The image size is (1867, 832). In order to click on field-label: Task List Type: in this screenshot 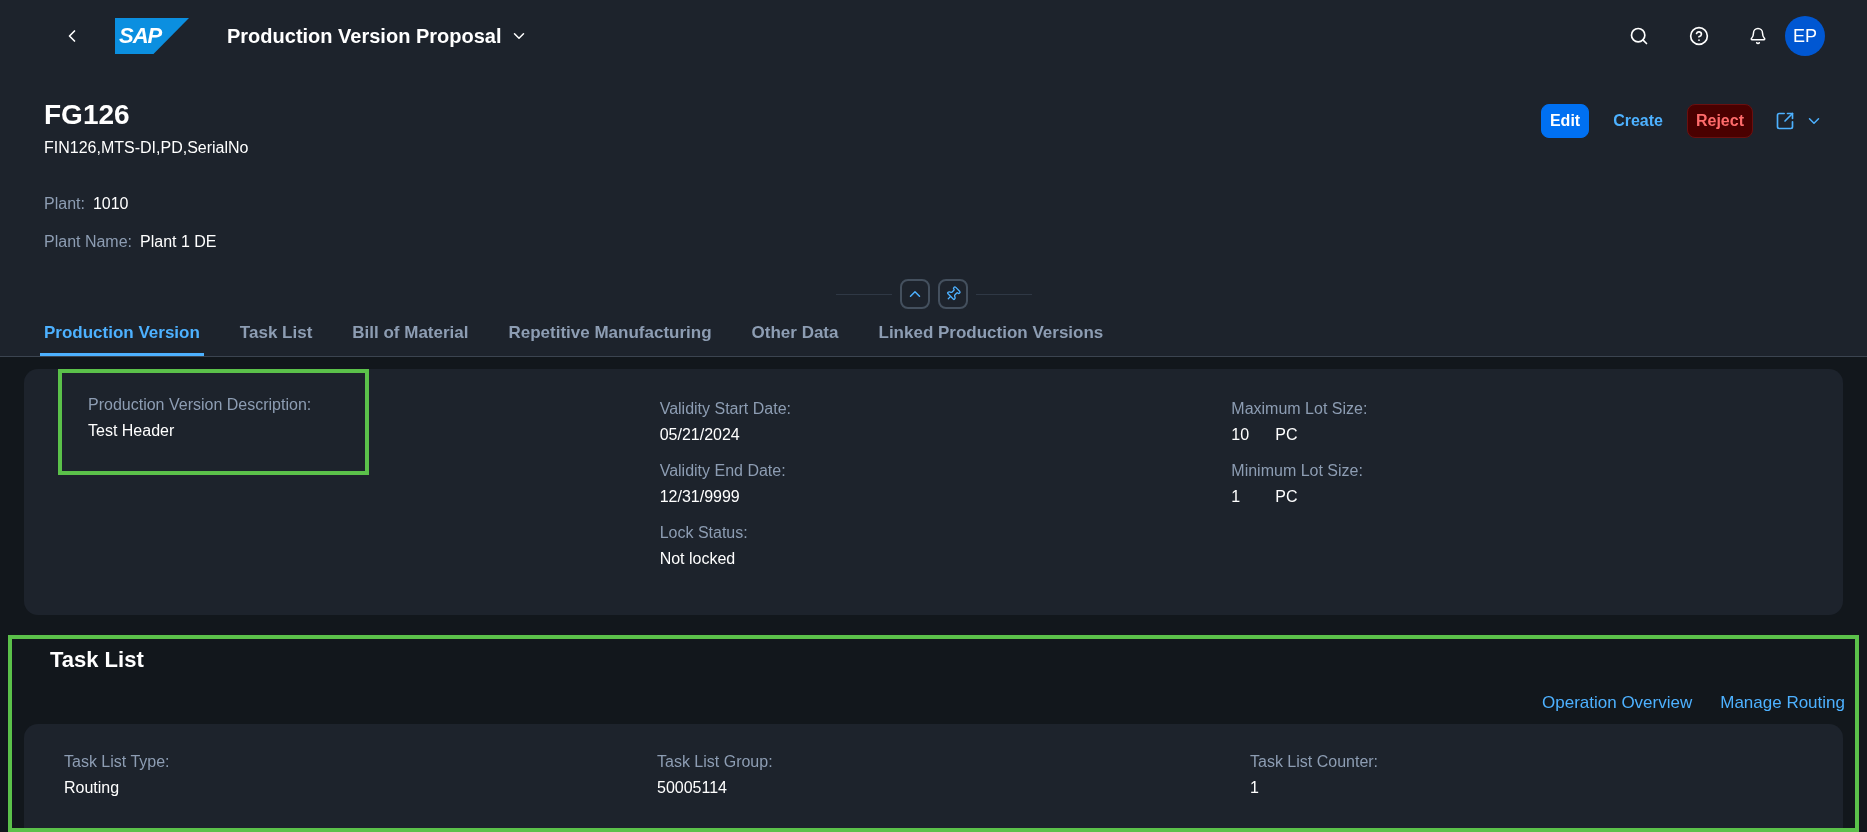, I will do `click(117, 761)`.